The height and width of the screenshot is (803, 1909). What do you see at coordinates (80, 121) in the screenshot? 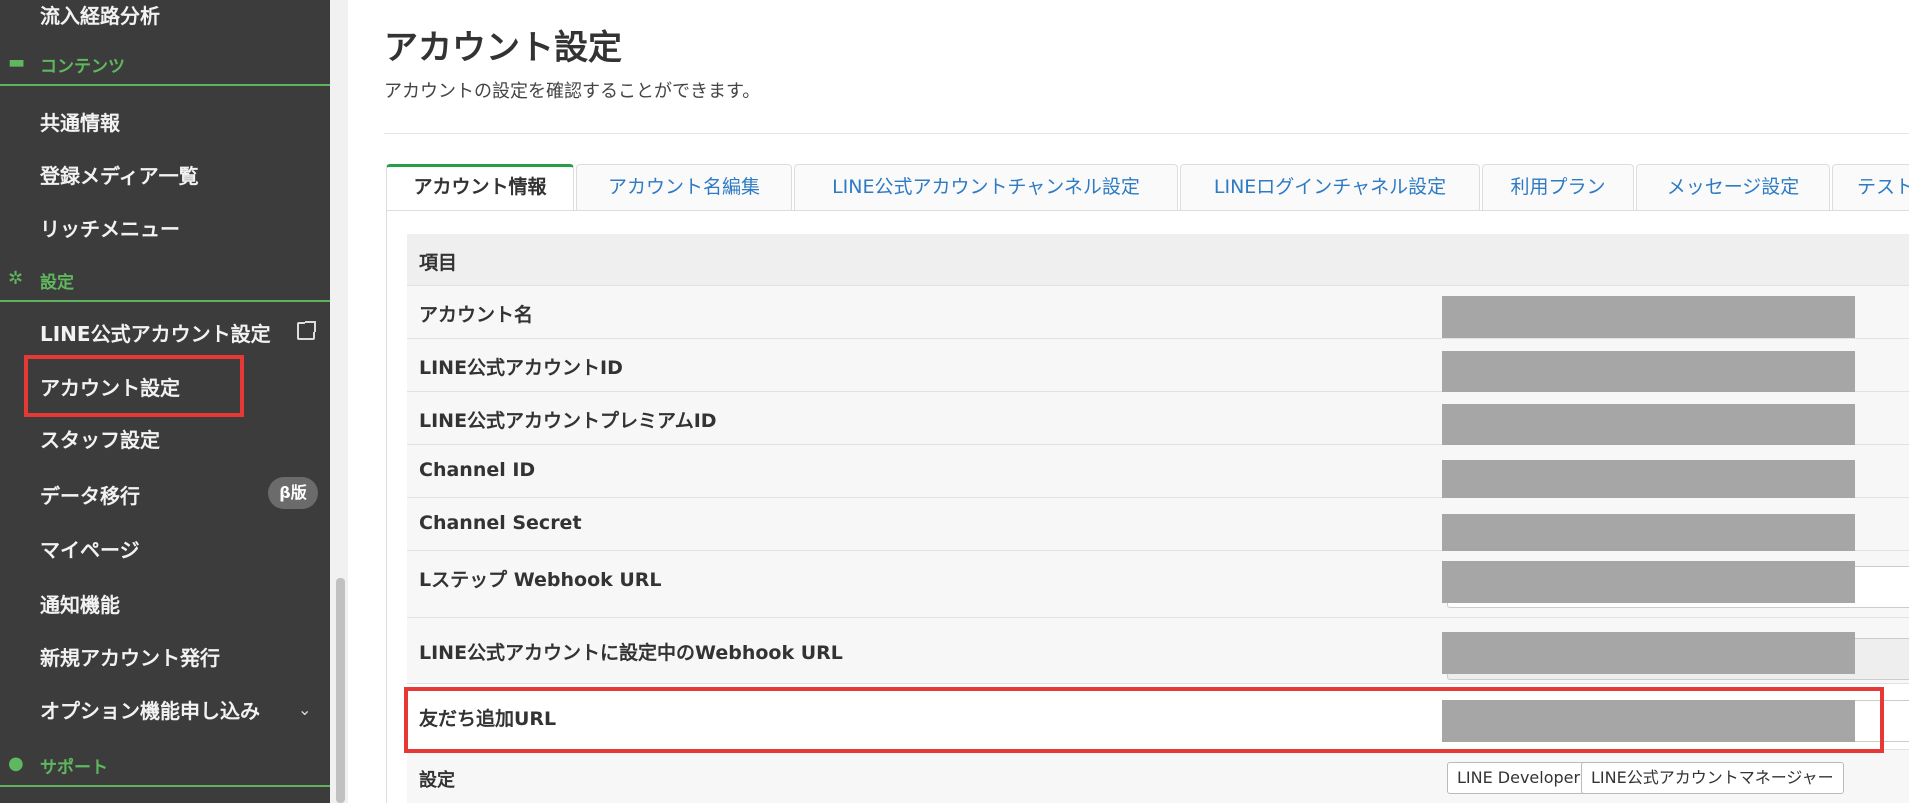
I see `sidebar-item-common-info: 共通情報` at bounding box center [80, 121].